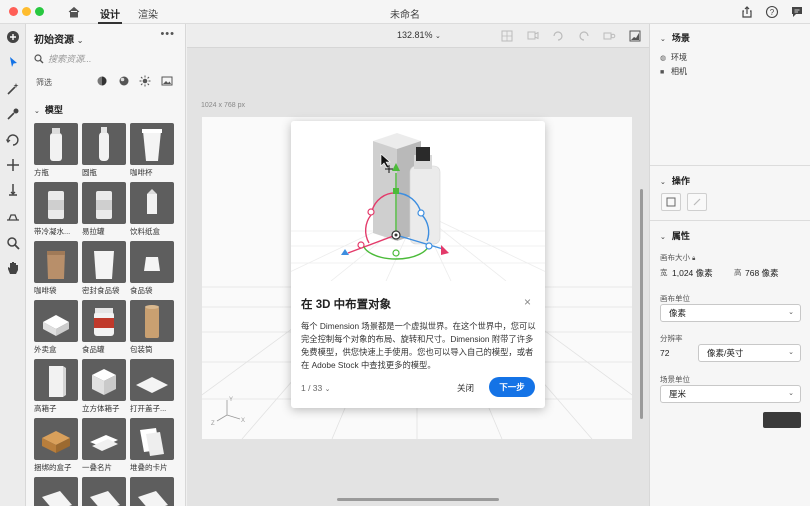 This screenshot has width=810, height=506. Describe the element at coordinates (609, 36) in the screenshot. I see `render-preview-icon` at that location.